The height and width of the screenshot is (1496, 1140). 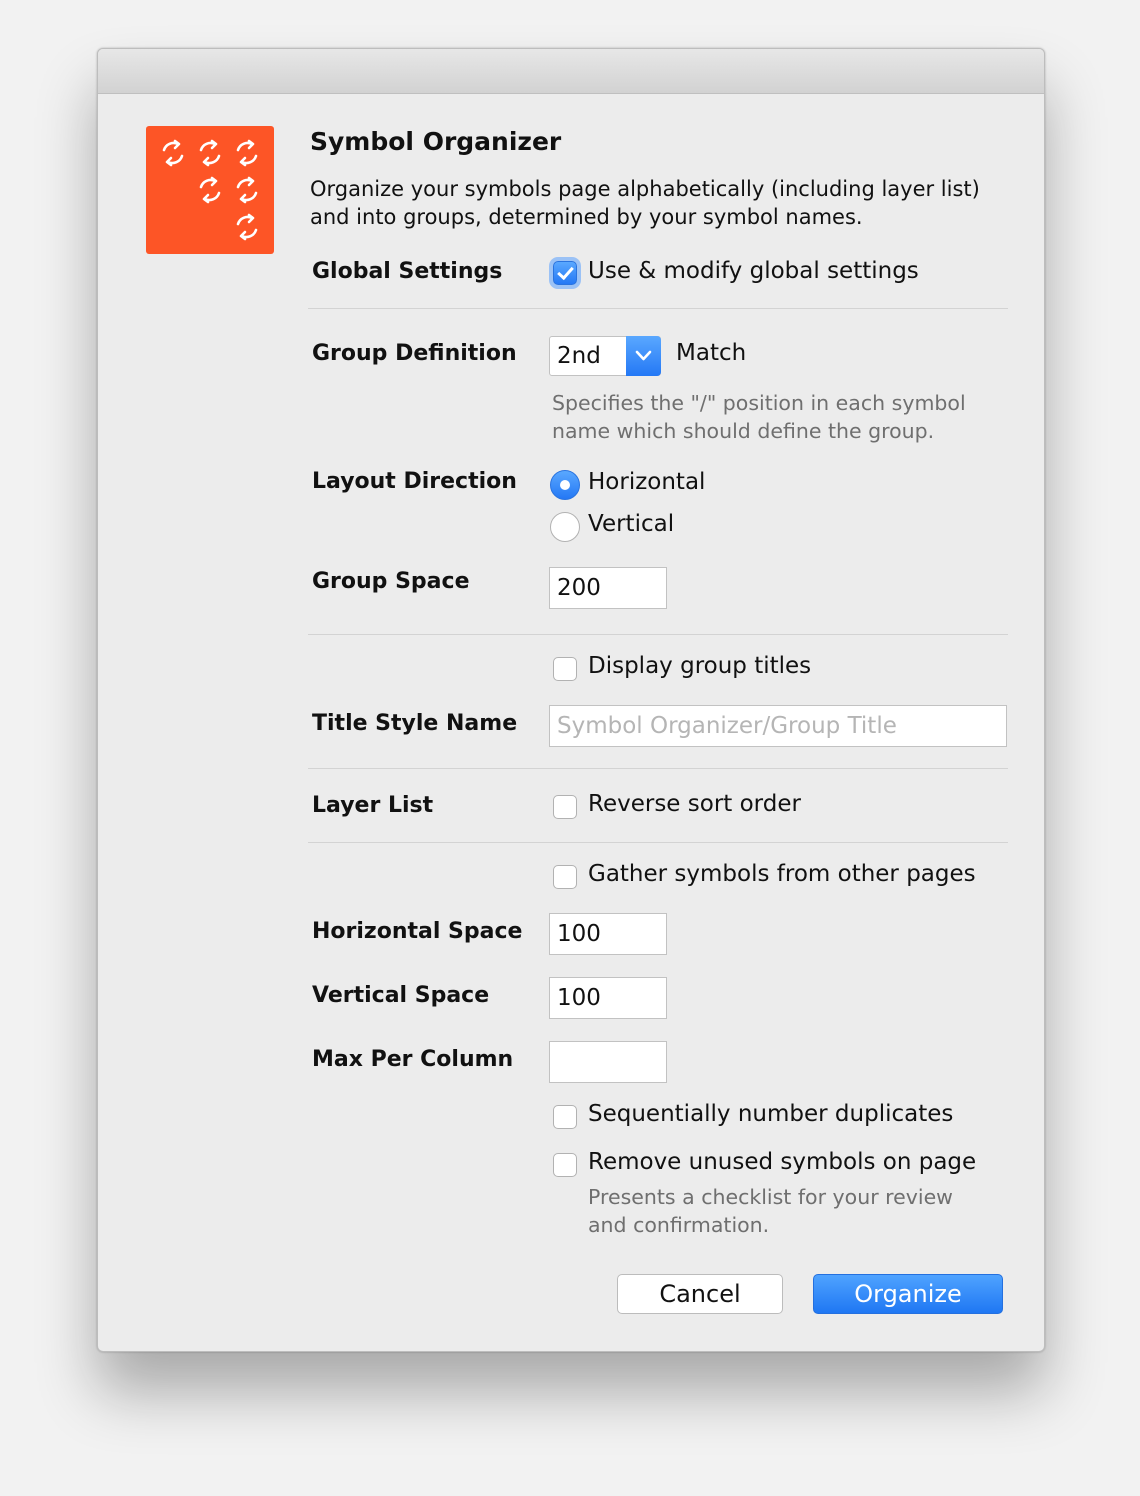 I want to click on app-icon, so click(x=210, y=190).